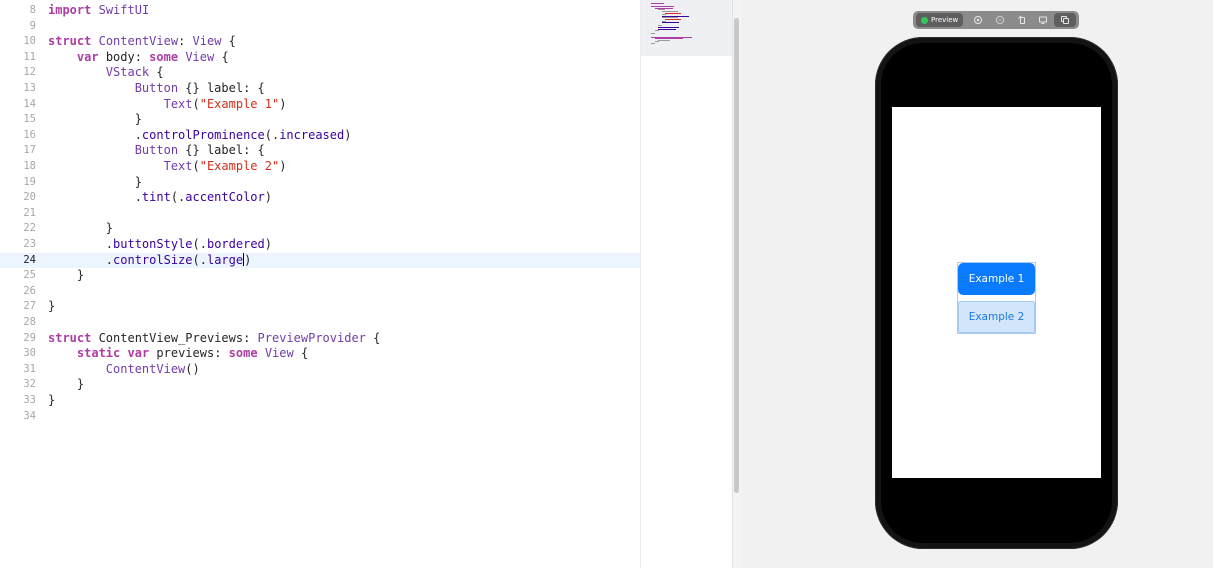  I want to click on text-cursor, so click(244, 259).